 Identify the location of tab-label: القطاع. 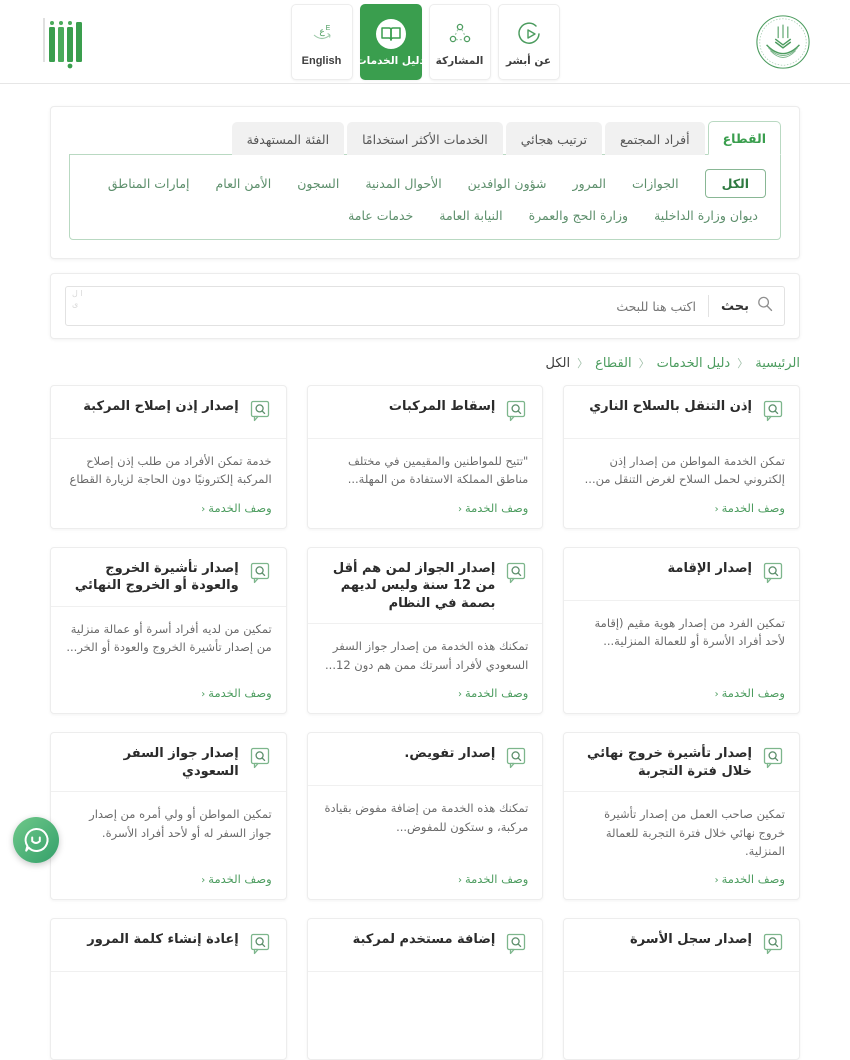
(744, 138).